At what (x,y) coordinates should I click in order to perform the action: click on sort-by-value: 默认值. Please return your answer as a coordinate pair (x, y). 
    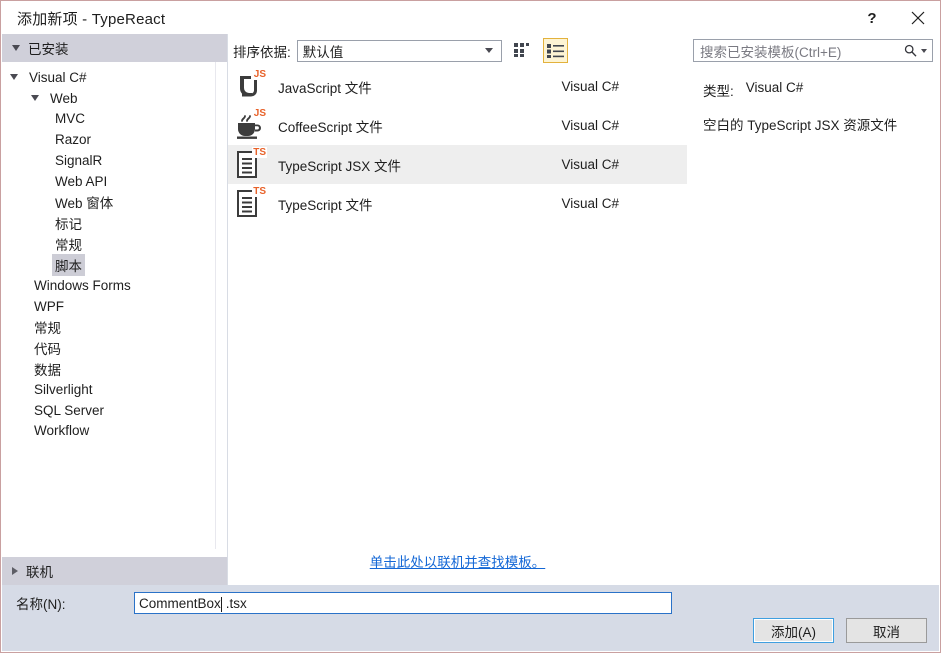
    Looking at the image, I should click on (323, 52).